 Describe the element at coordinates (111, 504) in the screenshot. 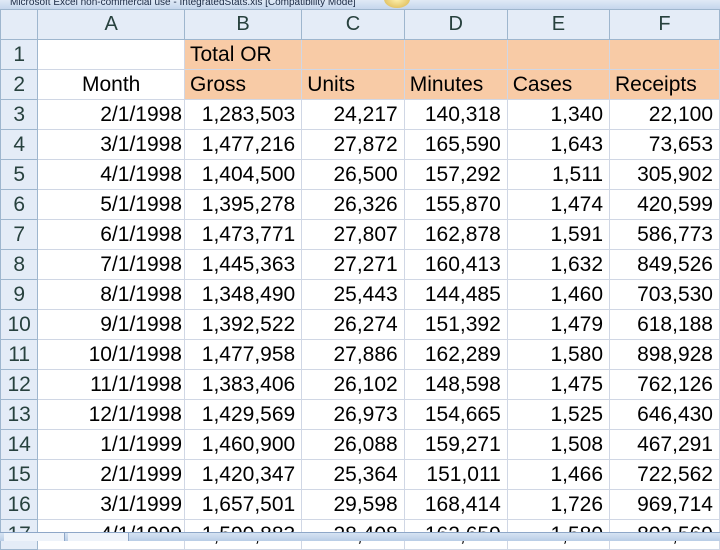

I see `cell-a16: 3/1/1999` at that location.